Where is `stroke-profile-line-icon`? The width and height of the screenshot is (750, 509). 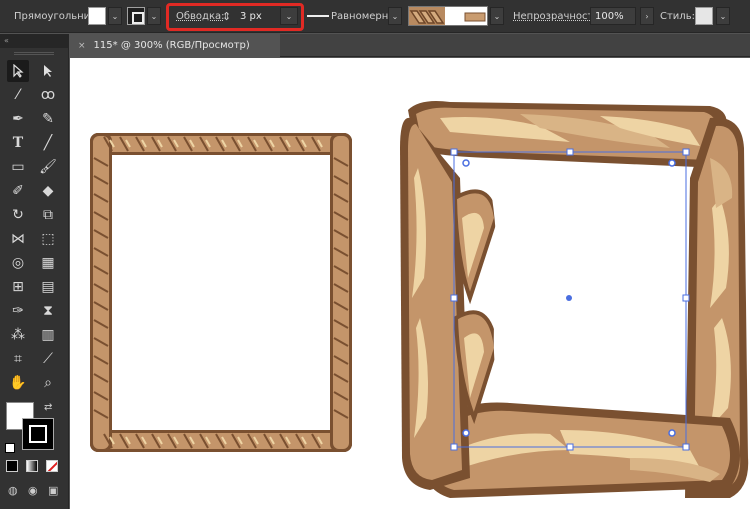
stroke-profile-line-icon is located at coordinates (318, 16).